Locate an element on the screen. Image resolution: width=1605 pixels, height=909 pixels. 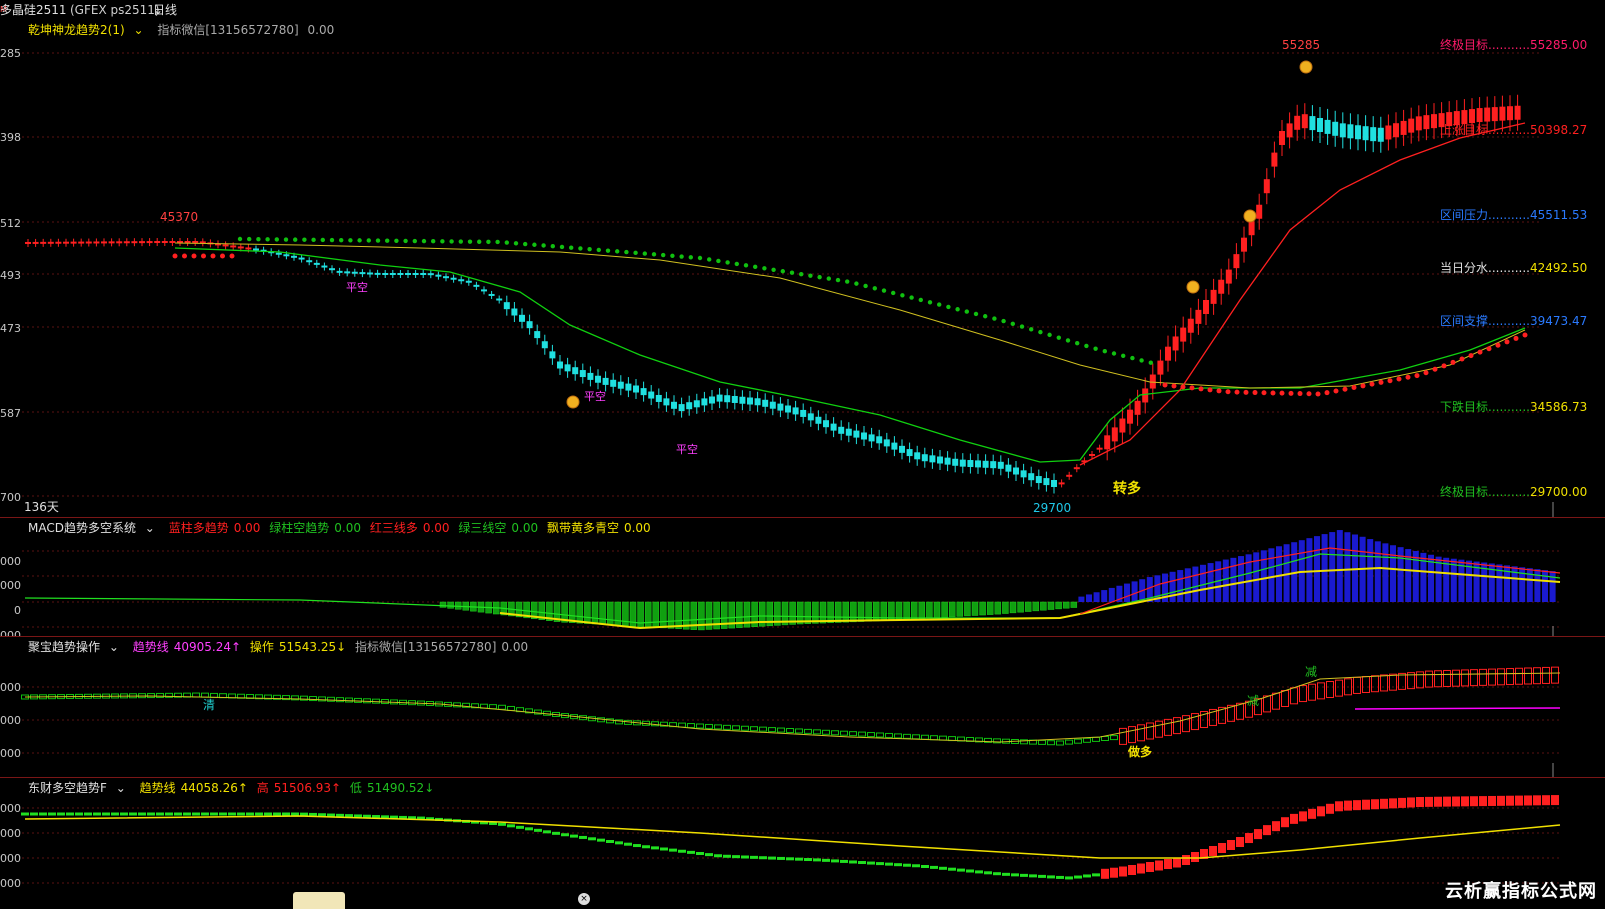
close-icon: × is located at coordinates (584, 899).